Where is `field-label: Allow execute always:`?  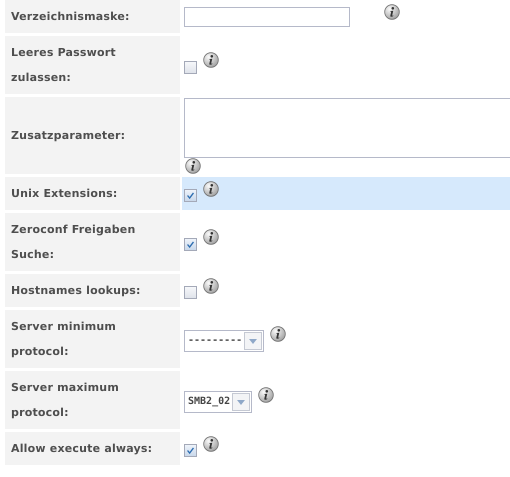
field-label: Allow execute always: is located at coordinates (92, 448).